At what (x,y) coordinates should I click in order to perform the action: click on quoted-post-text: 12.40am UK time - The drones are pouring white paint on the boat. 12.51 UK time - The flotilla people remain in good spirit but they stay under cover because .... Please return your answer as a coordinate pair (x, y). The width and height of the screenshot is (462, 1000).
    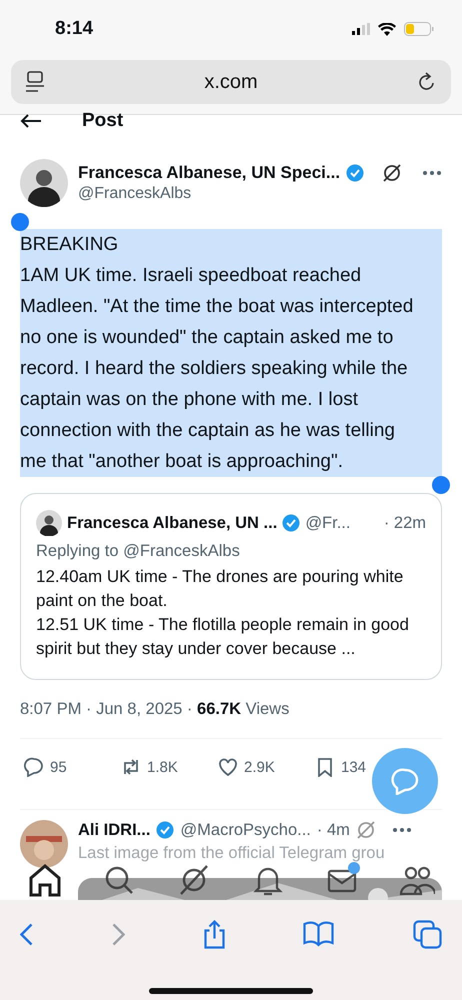
    Looking at the image, I should click on (223, 613).